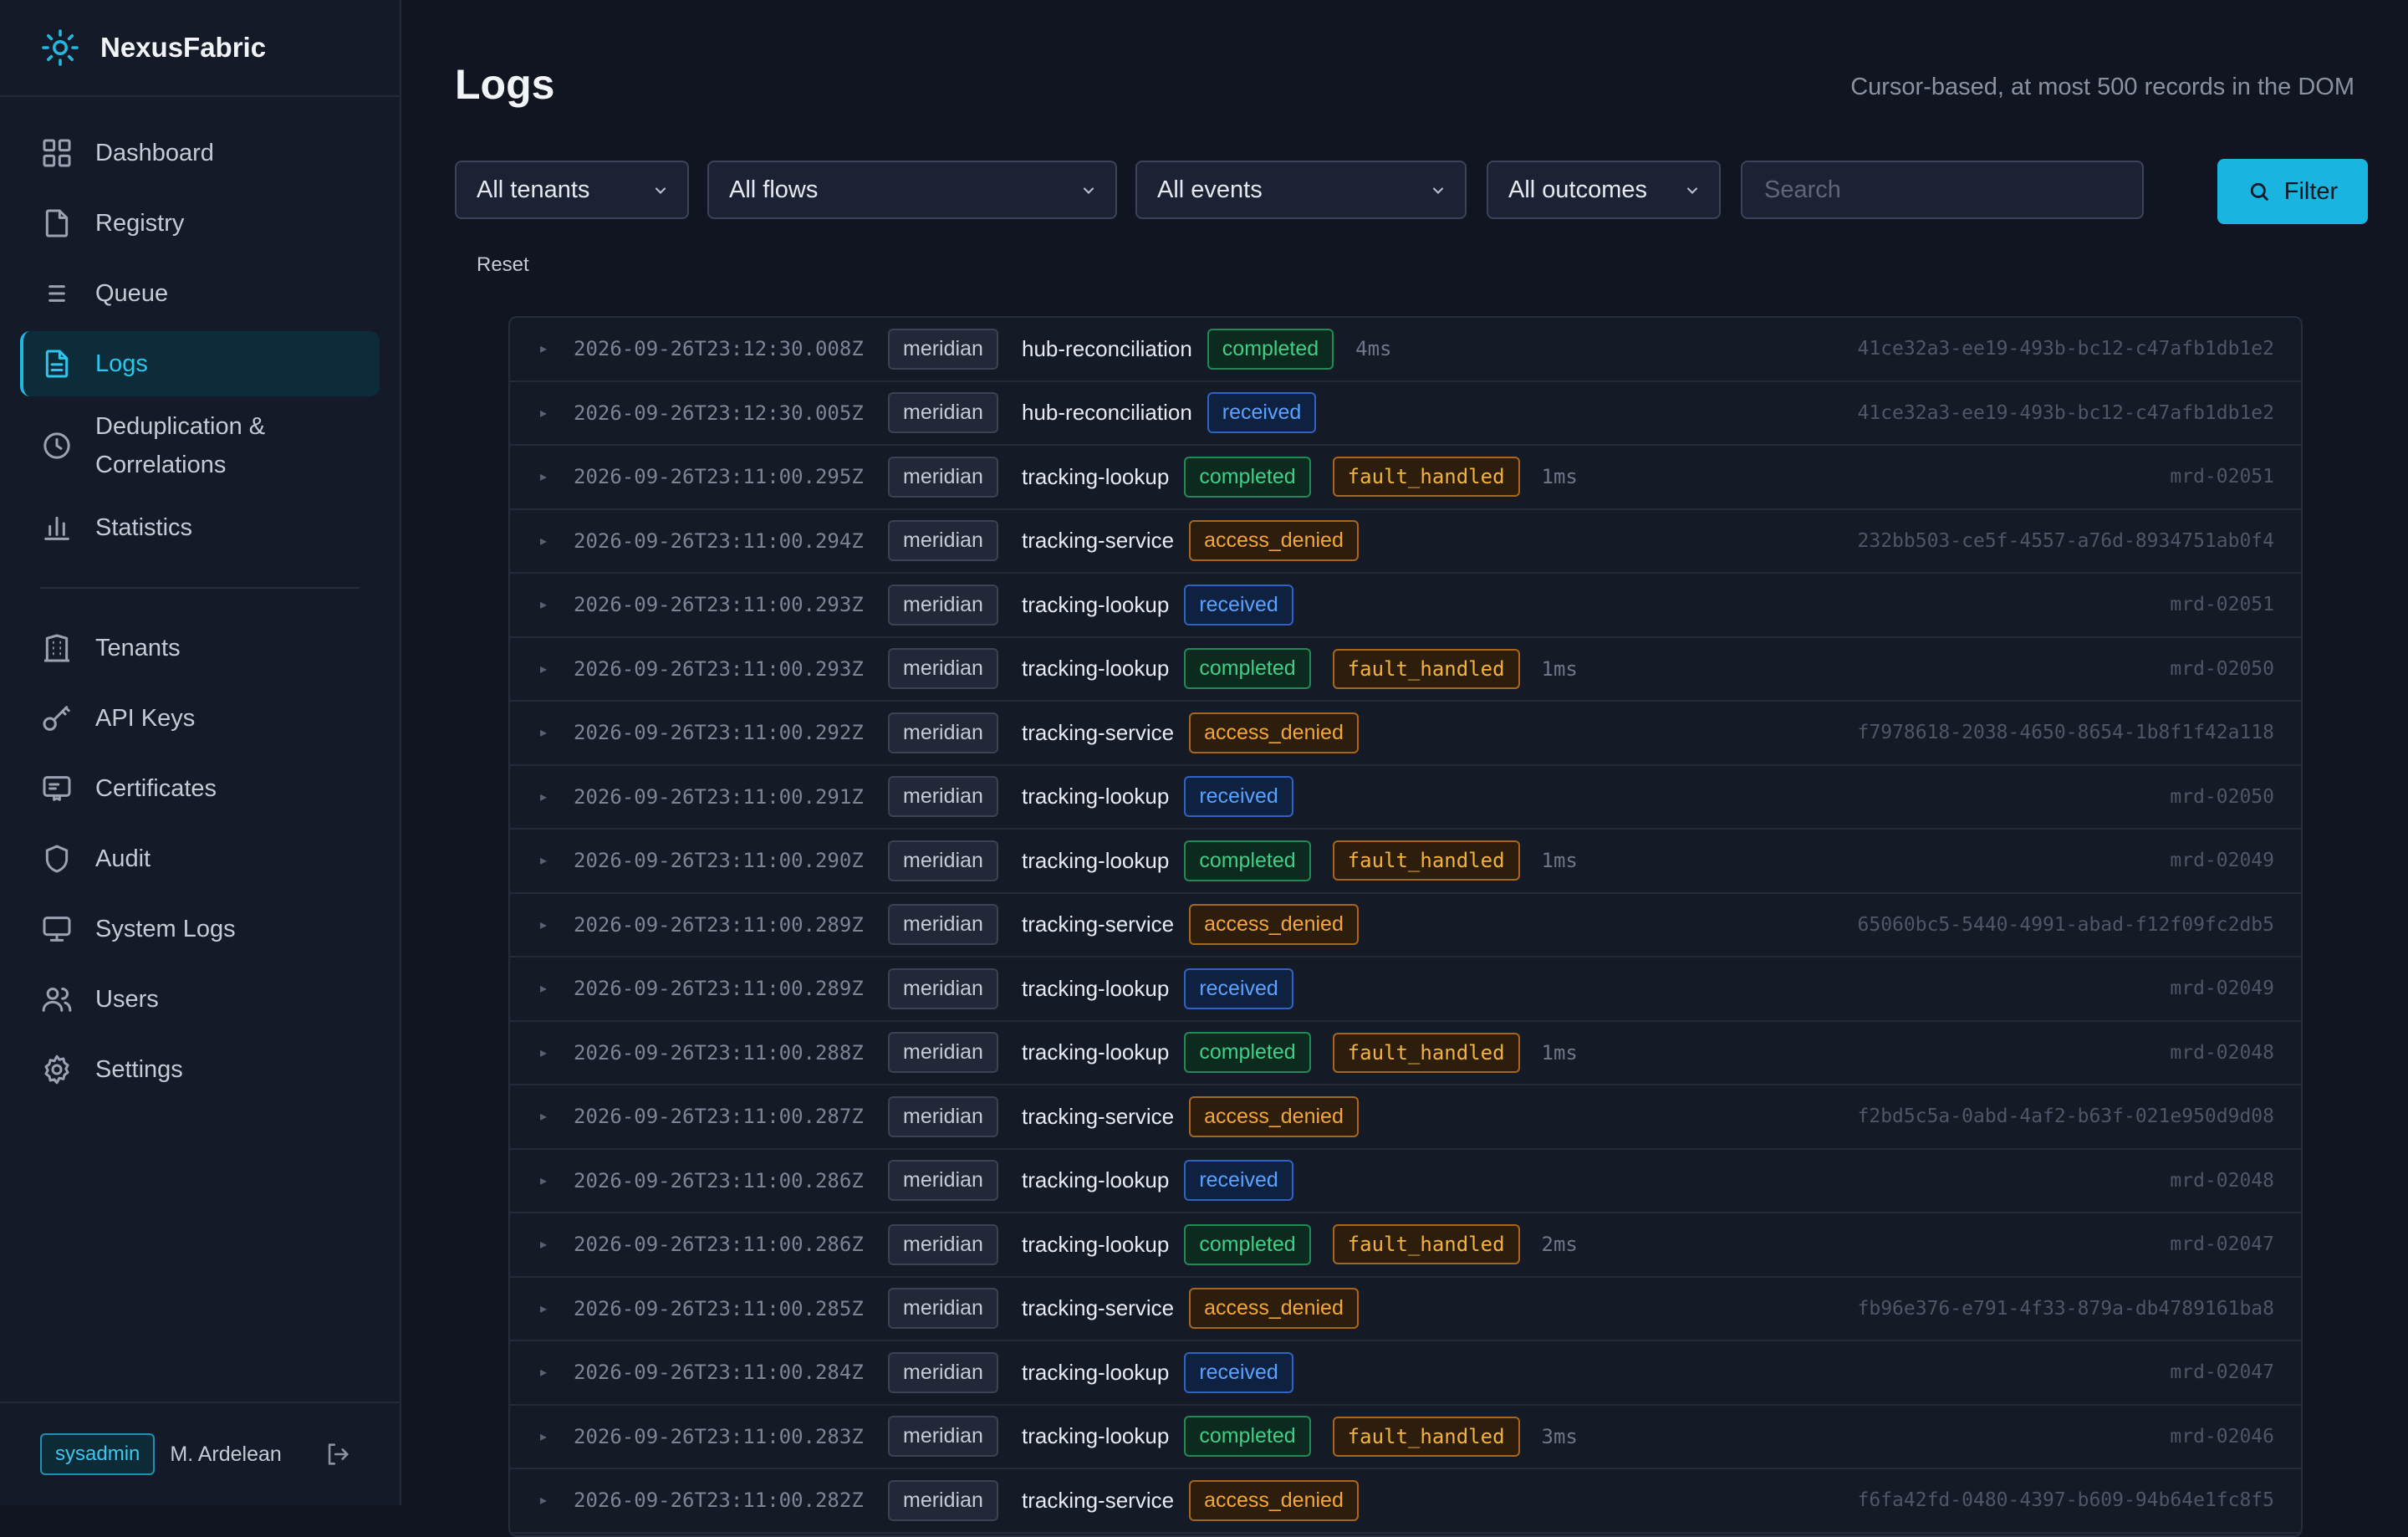 Image resolution: width=2408 pixels, height=1537 pixels. What do you see at coordinates (56, 718) in the screenshot?
I see `key-icon` at bounding box center [56, 718].